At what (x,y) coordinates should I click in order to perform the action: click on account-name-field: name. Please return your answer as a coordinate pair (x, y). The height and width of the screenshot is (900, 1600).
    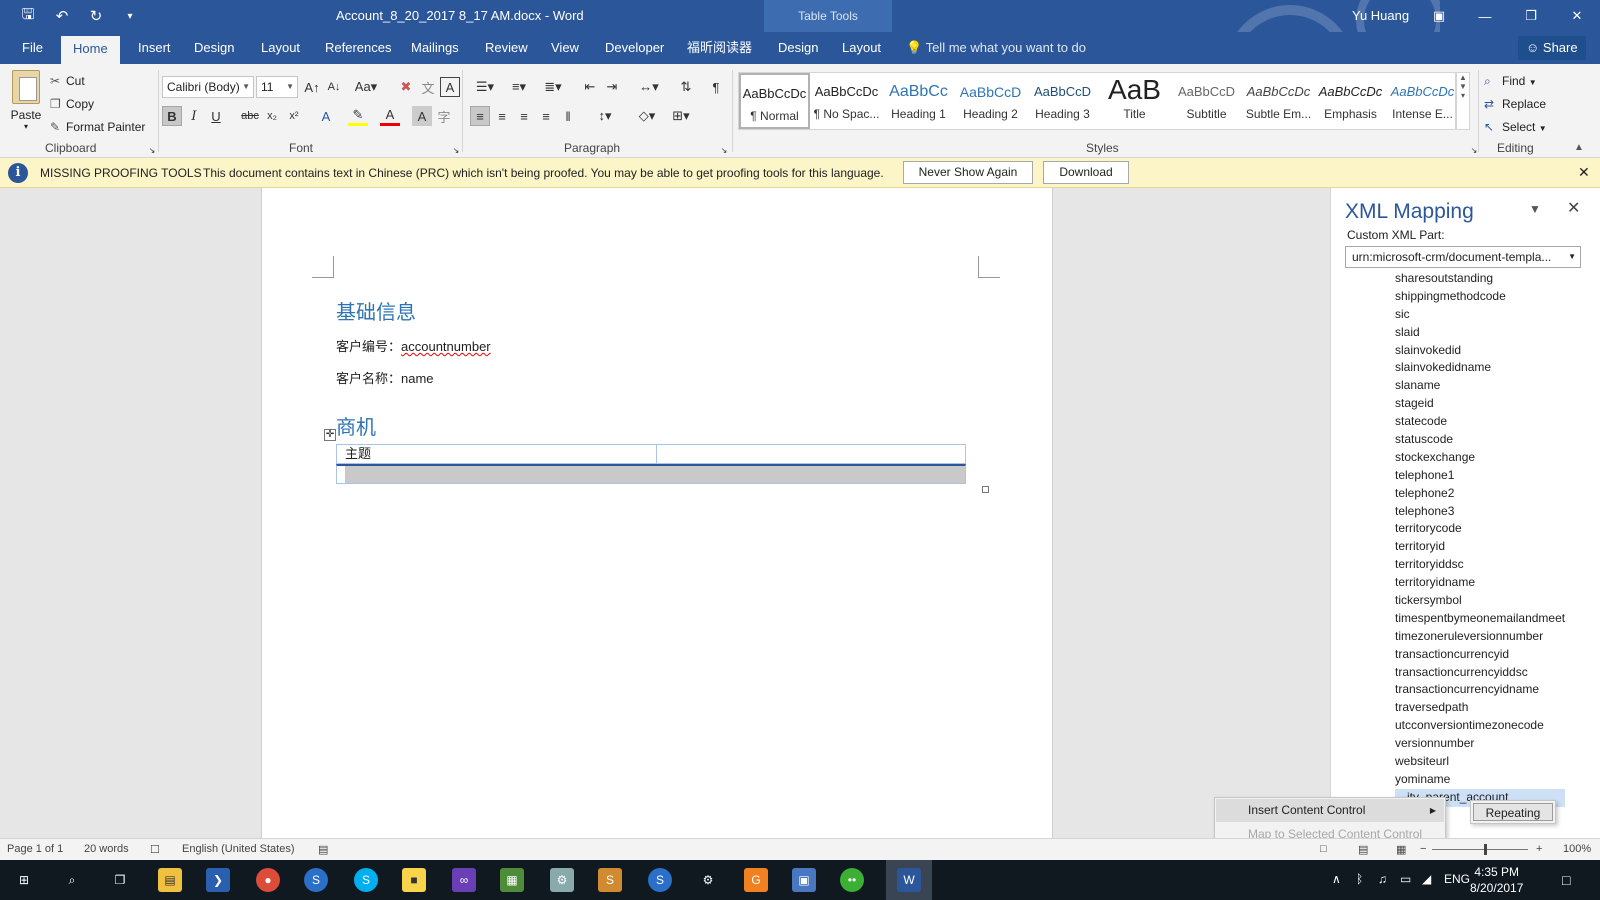
    Looking at the image, I should click on (417, 378).